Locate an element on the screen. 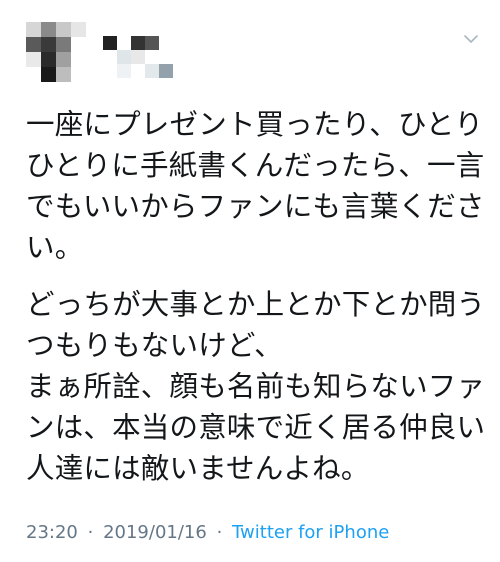 This screenshot has width=500, height=562. tweet-time: 23:20 is located at coordinates (52, 532).